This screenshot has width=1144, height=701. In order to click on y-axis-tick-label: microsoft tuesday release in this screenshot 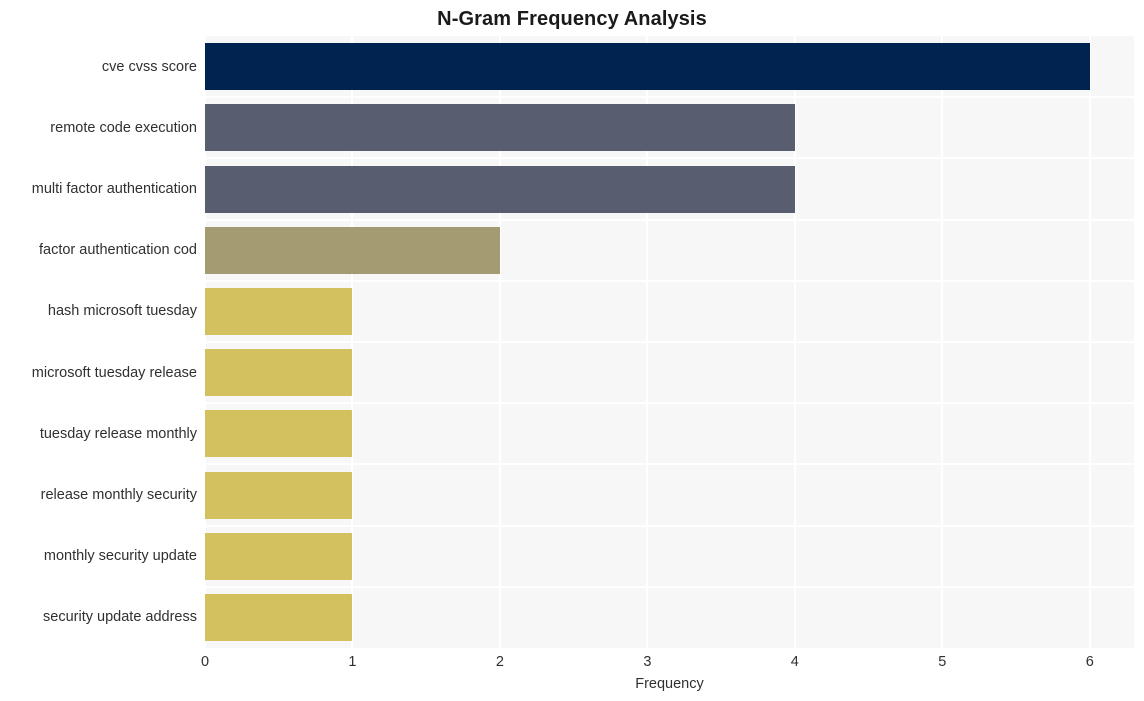, I will do `click(114, 372)`.